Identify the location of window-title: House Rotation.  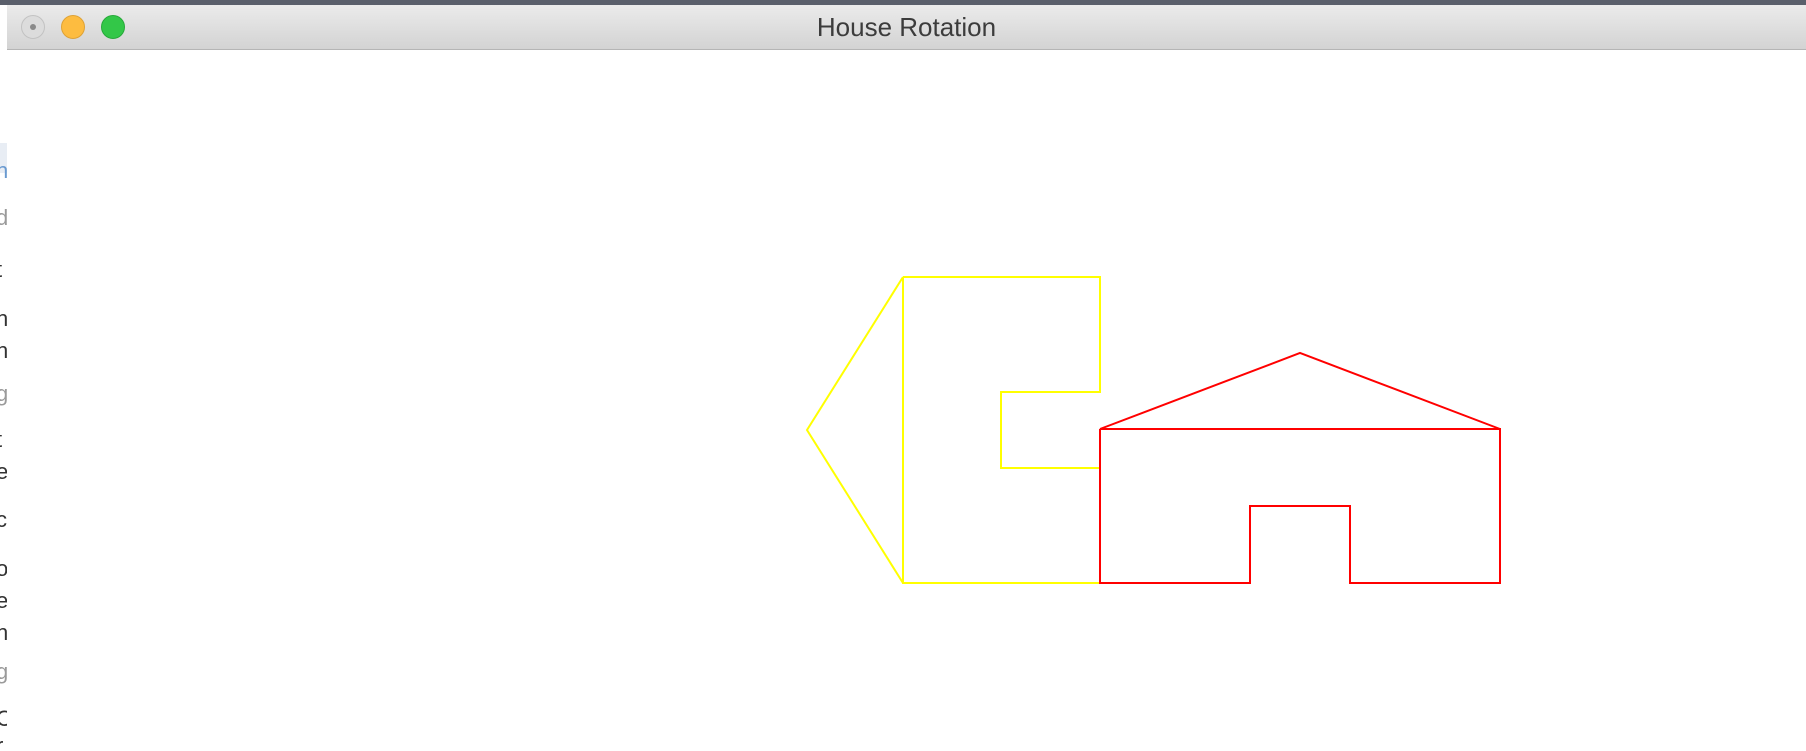
(906, 27).